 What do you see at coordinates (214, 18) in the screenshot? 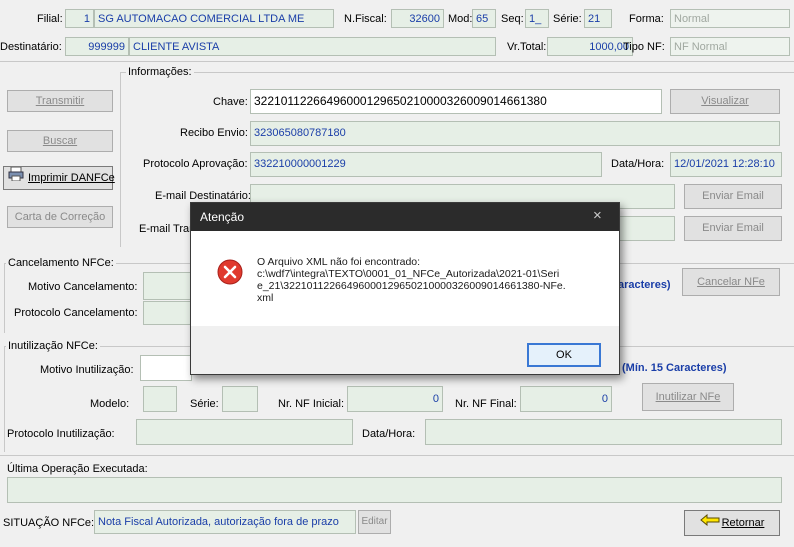
I see `filial-name-field: SG AUTOMACAO COMERCIAL LTDA ME` at bounding box center [214, 18].